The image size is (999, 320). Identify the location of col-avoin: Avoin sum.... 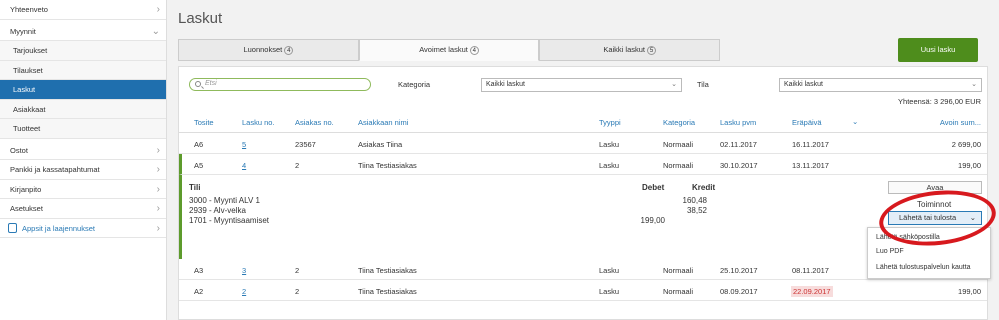
(960, 122).